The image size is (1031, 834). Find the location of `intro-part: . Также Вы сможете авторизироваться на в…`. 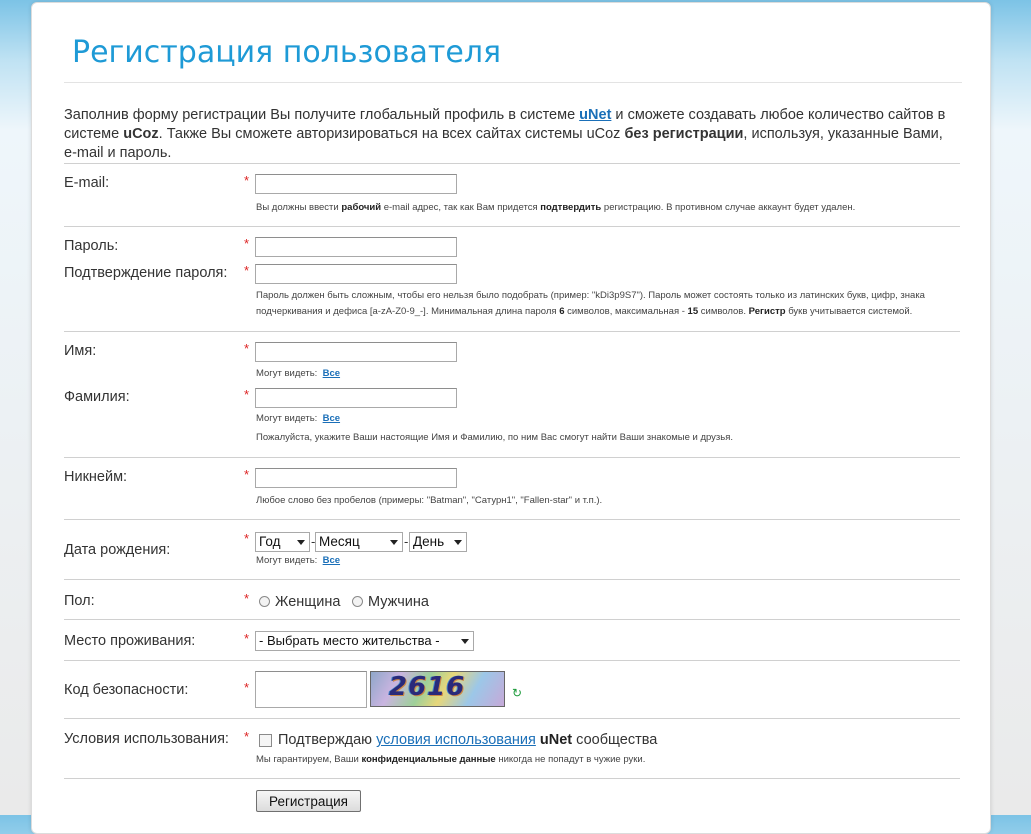

intro-part: . Также Вы сможете авторизироваться на в… is located at coordinates (391, 134).